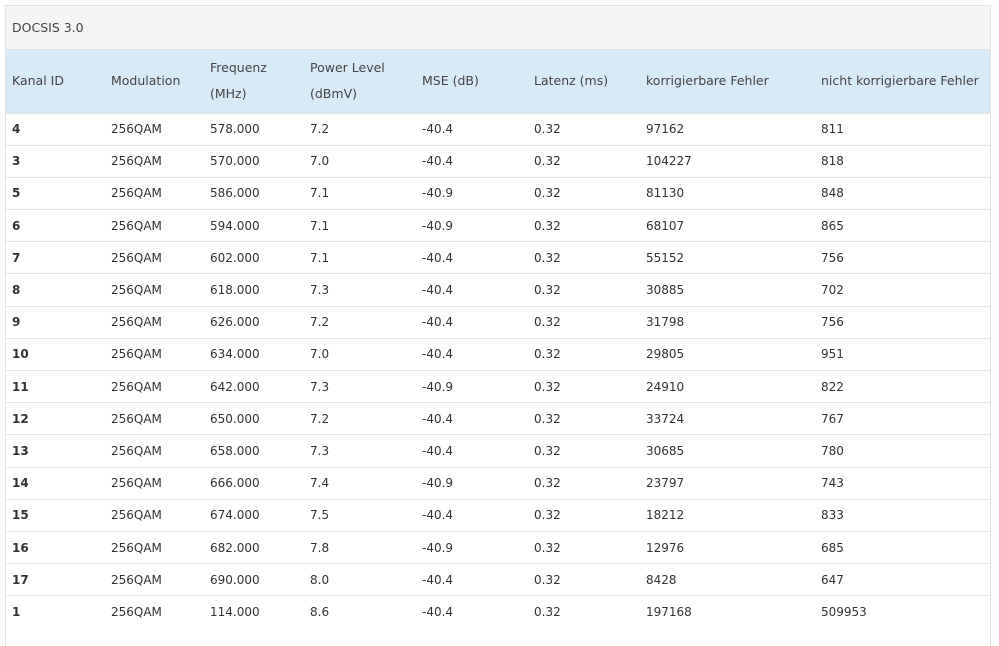 Image resolution: width=999 pixels, height=646 pixels. Describe the element at coordinates (254, 161) in the screenshot. I see `cell-frequenz: 570.000` at that location.